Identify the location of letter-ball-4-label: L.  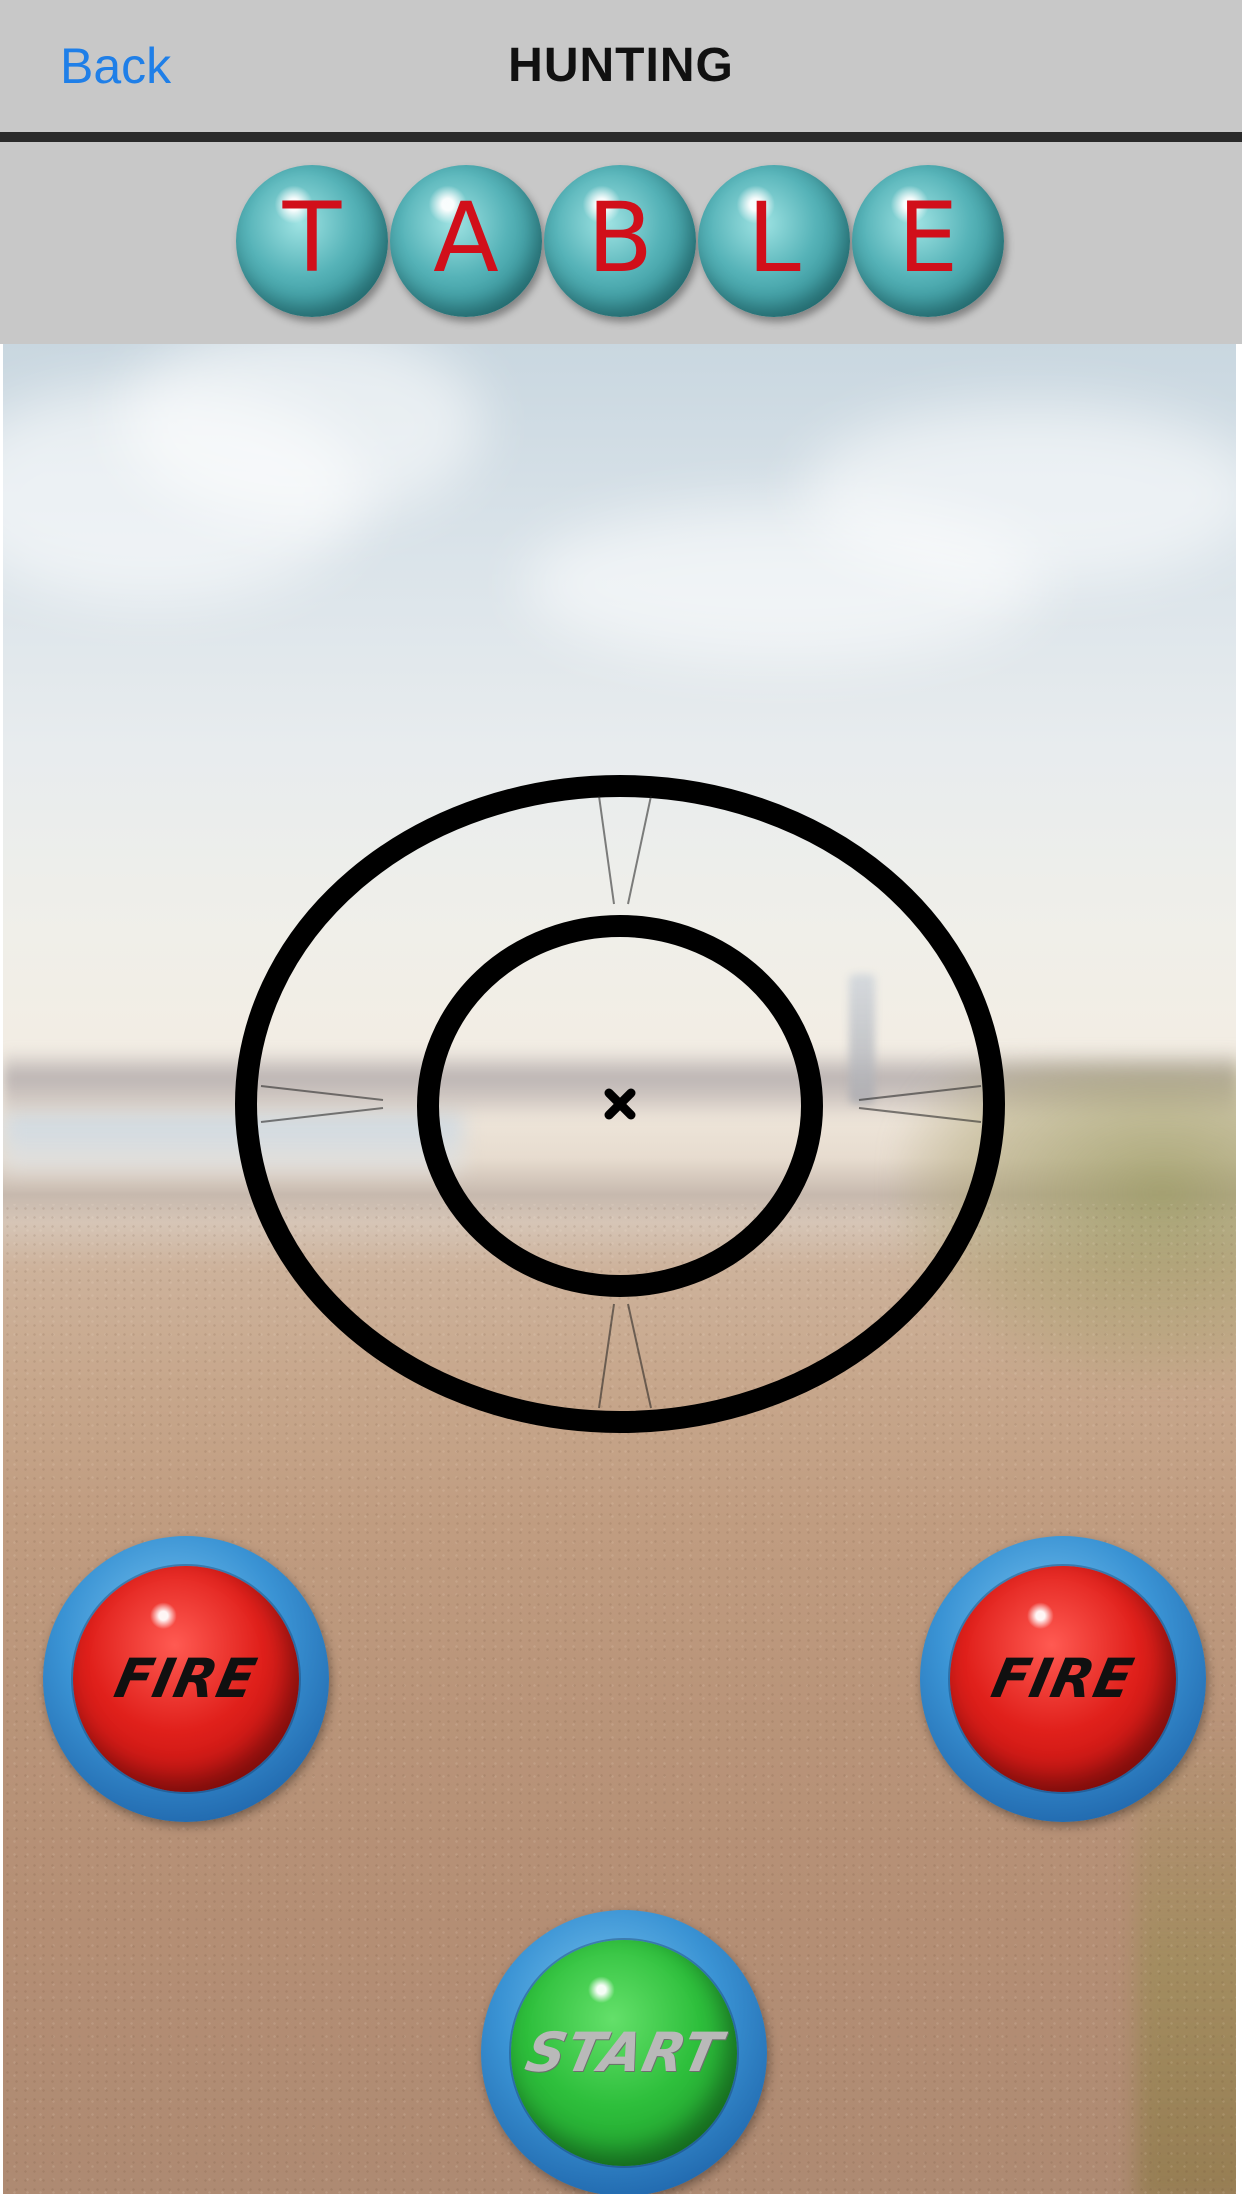
(774, 238).